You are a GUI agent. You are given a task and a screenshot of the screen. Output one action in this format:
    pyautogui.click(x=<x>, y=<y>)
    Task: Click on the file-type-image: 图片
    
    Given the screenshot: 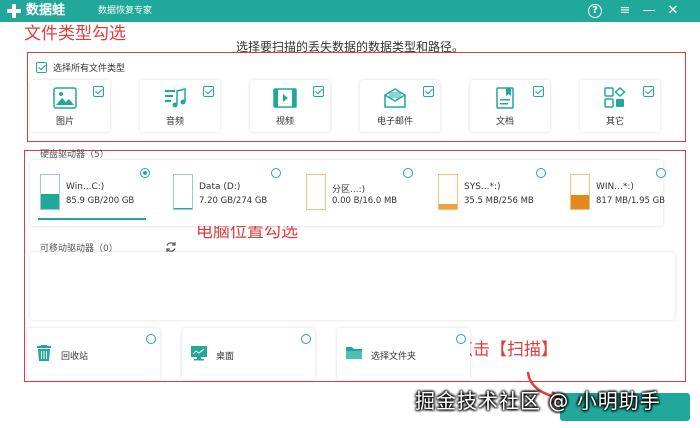 What is the action you would take?
    pyautogui.click(x=70, y=106)
    